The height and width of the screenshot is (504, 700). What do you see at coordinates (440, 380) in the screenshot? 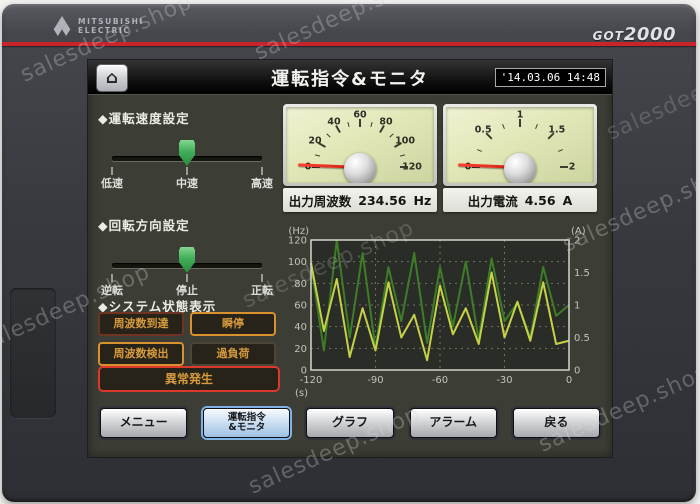
I see `x-axis-tick: -60` at bounding box center [440, 380].